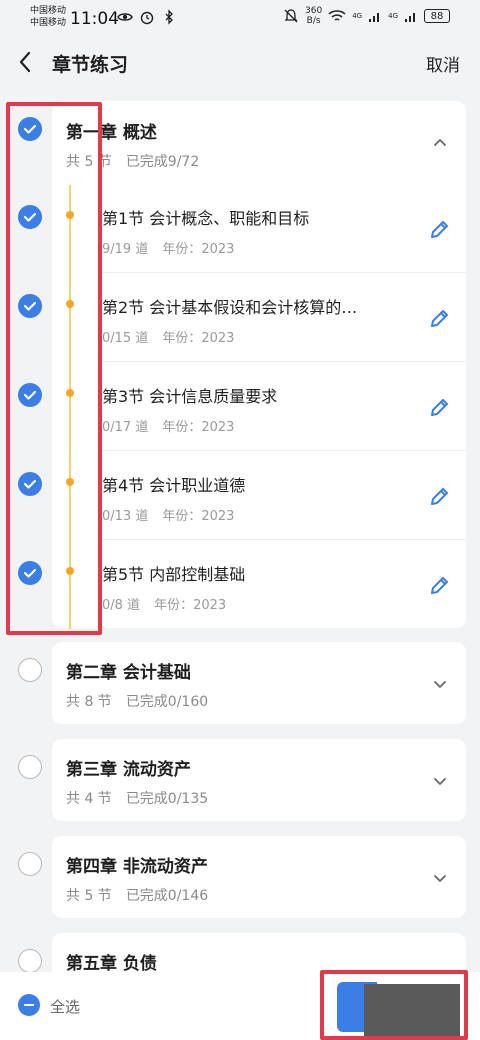 This screenshot has width=480, height=1040. Describe the element at coordinates (30, 670) in the screenshot. I see `chapter-2-checkbox` at that location.